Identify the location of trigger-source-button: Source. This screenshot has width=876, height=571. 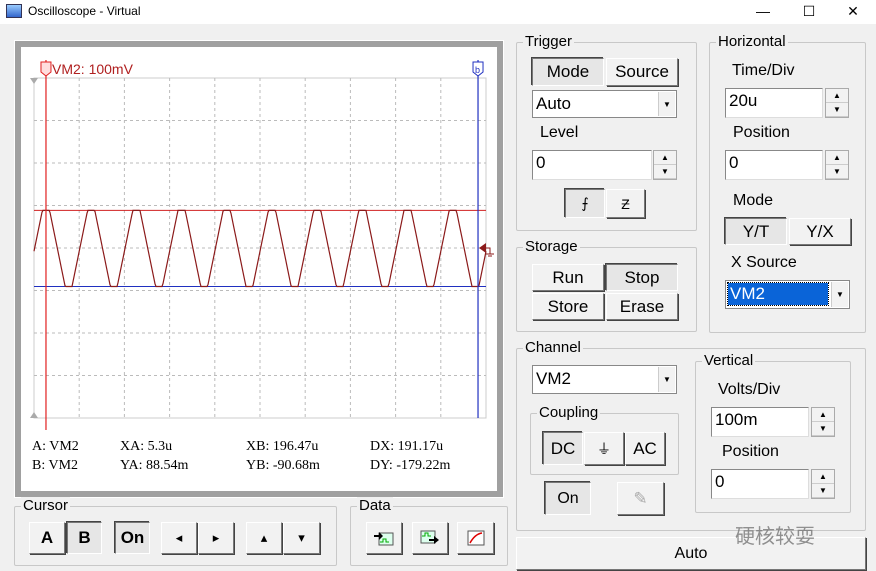
(642, 72).